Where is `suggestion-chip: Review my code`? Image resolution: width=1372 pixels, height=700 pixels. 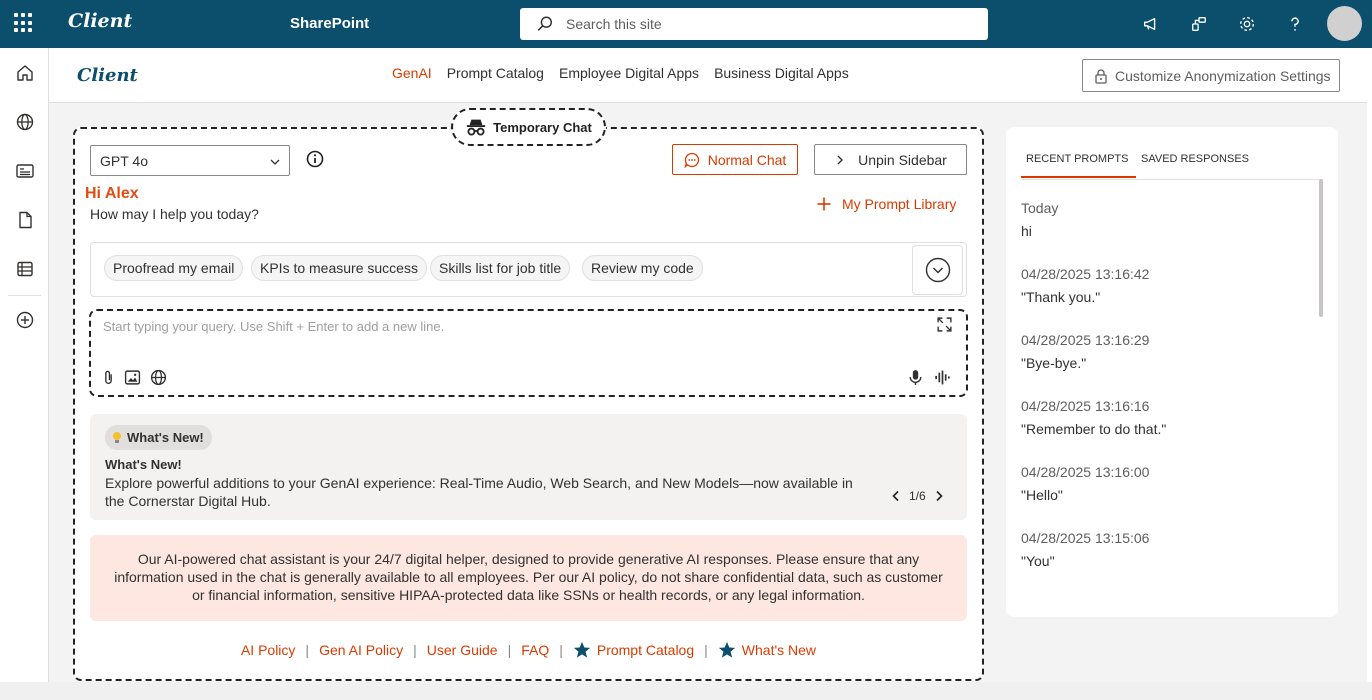
suggestion-chip: Review my code is located at coordinates (642, 268).